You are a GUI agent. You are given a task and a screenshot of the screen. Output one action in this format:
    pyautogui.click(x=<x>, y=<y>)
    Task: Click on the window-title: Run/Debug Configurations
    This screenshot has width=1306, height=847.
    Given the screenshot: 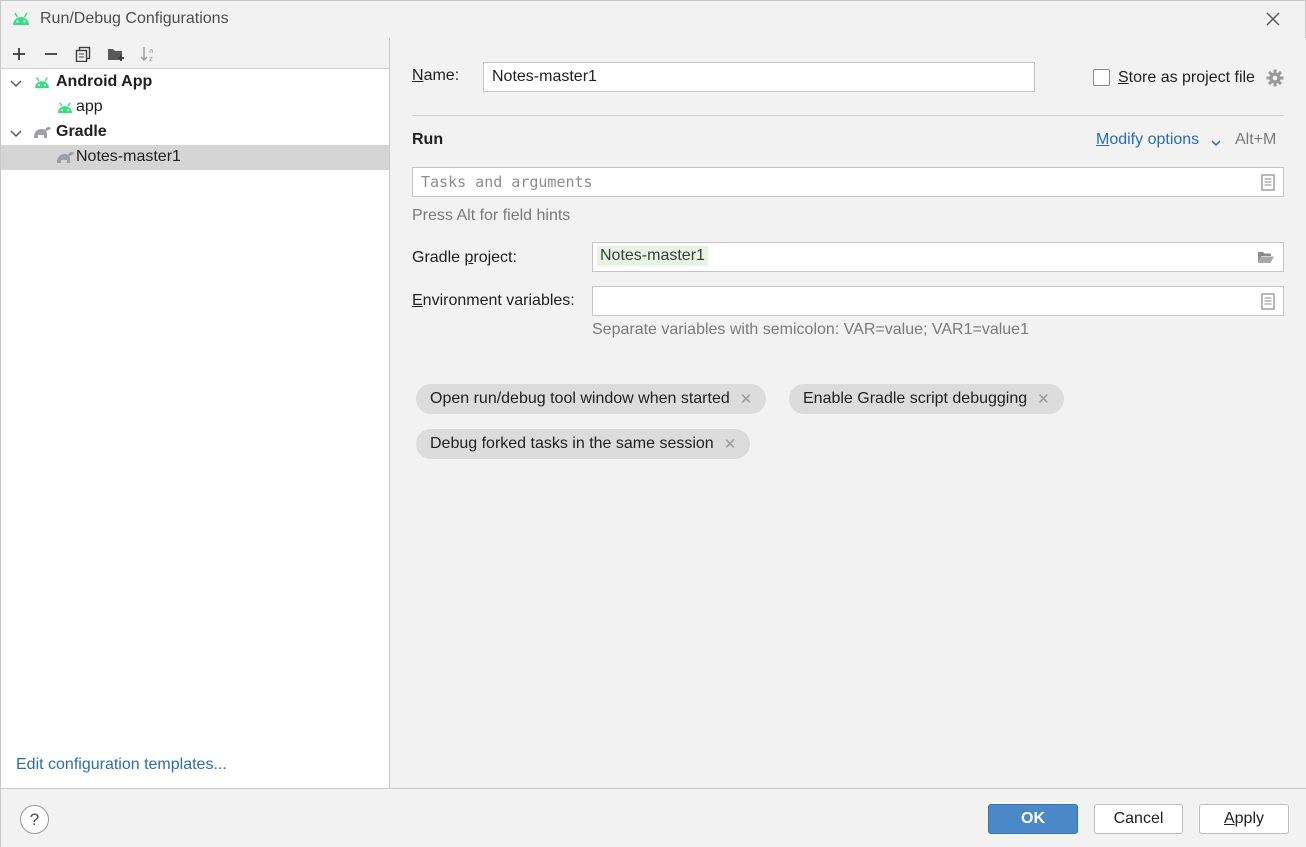 What is the action you would take?
    pyautogui.click(x=134, y=18)
    